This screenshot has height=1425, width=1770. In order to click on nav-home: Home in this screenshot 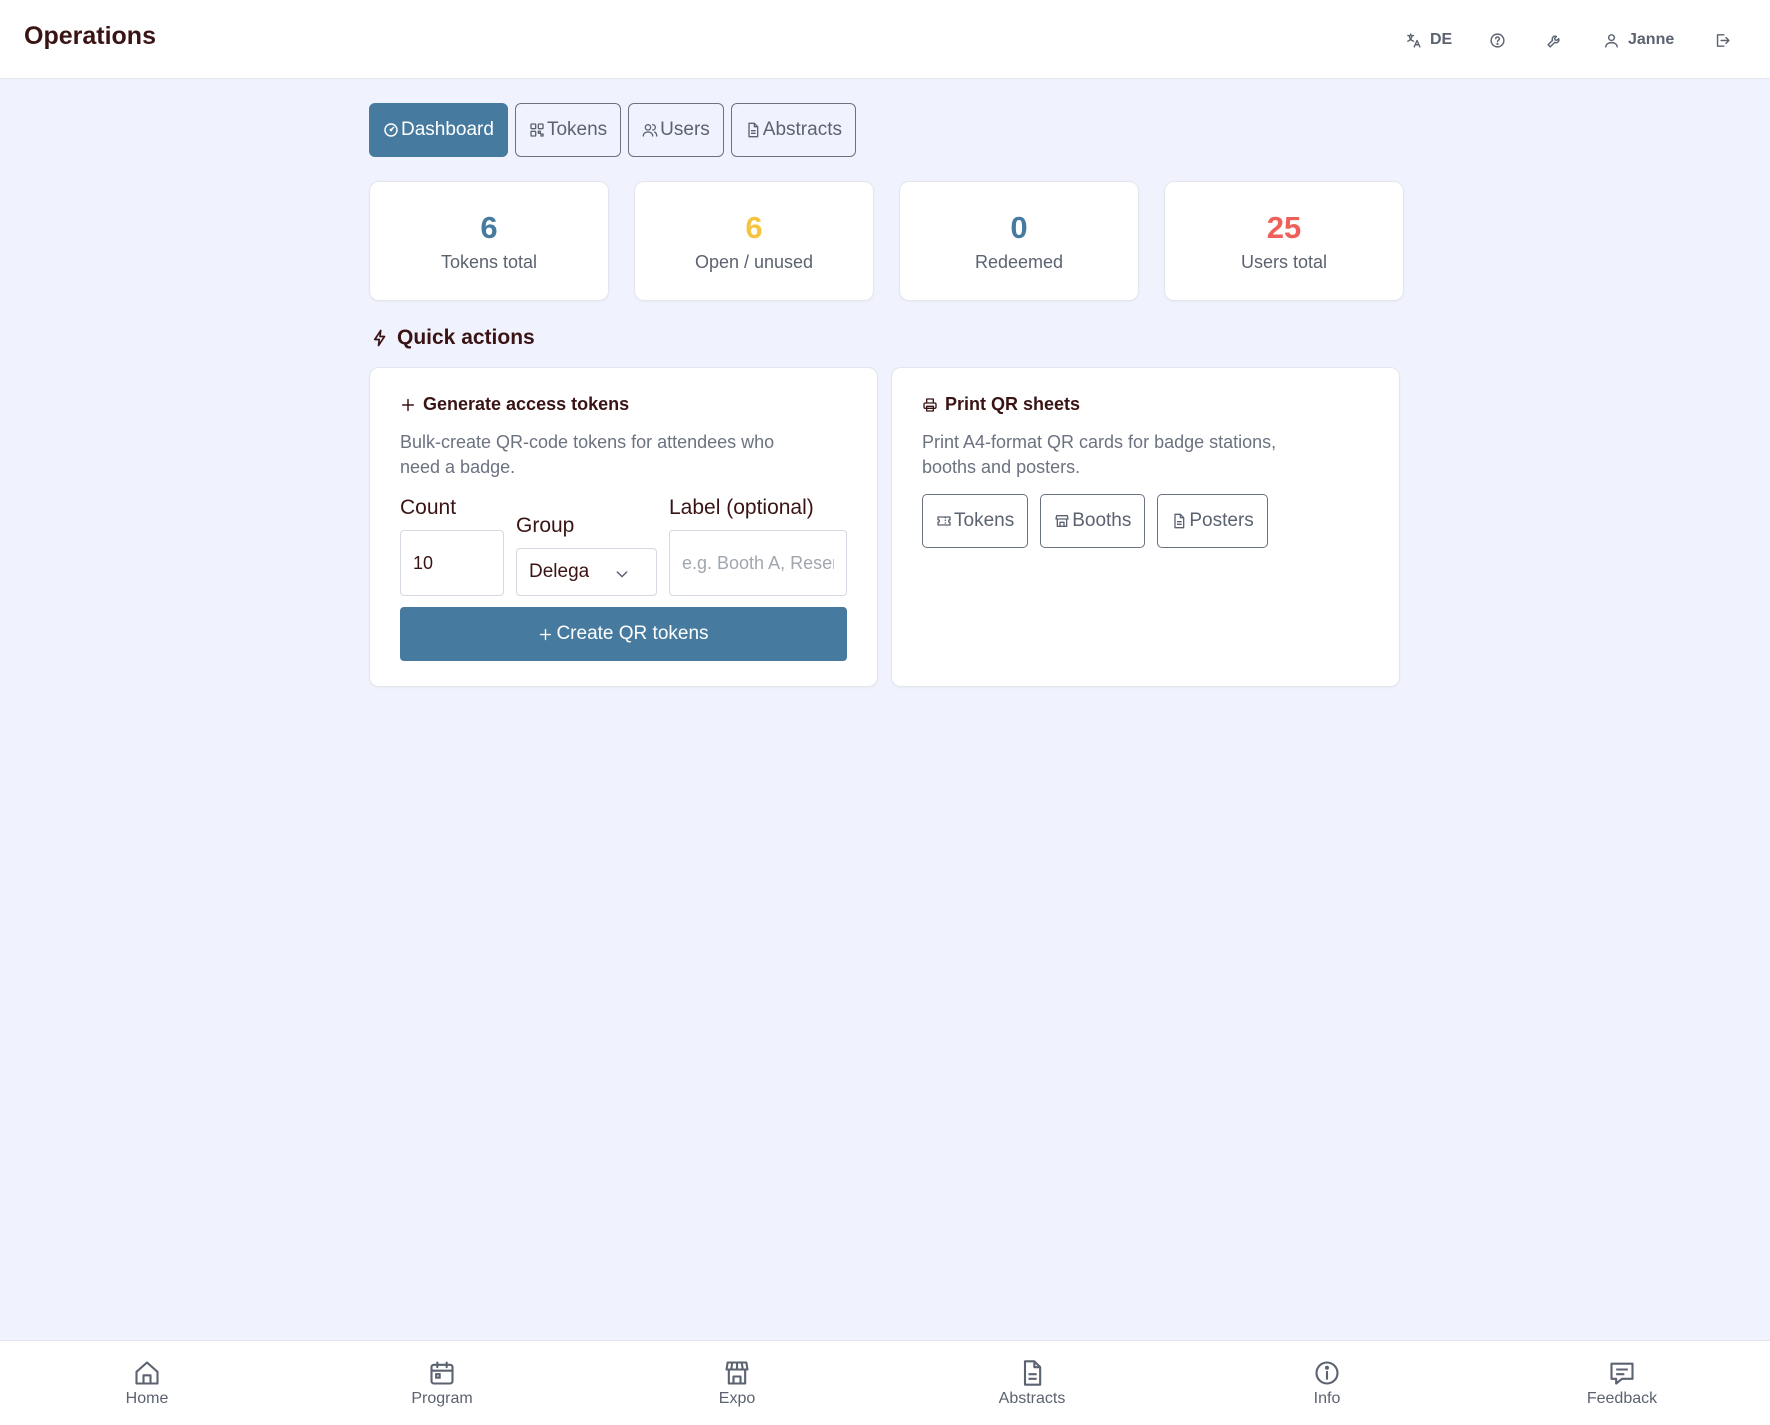, I will do `click(147, 1383)`.